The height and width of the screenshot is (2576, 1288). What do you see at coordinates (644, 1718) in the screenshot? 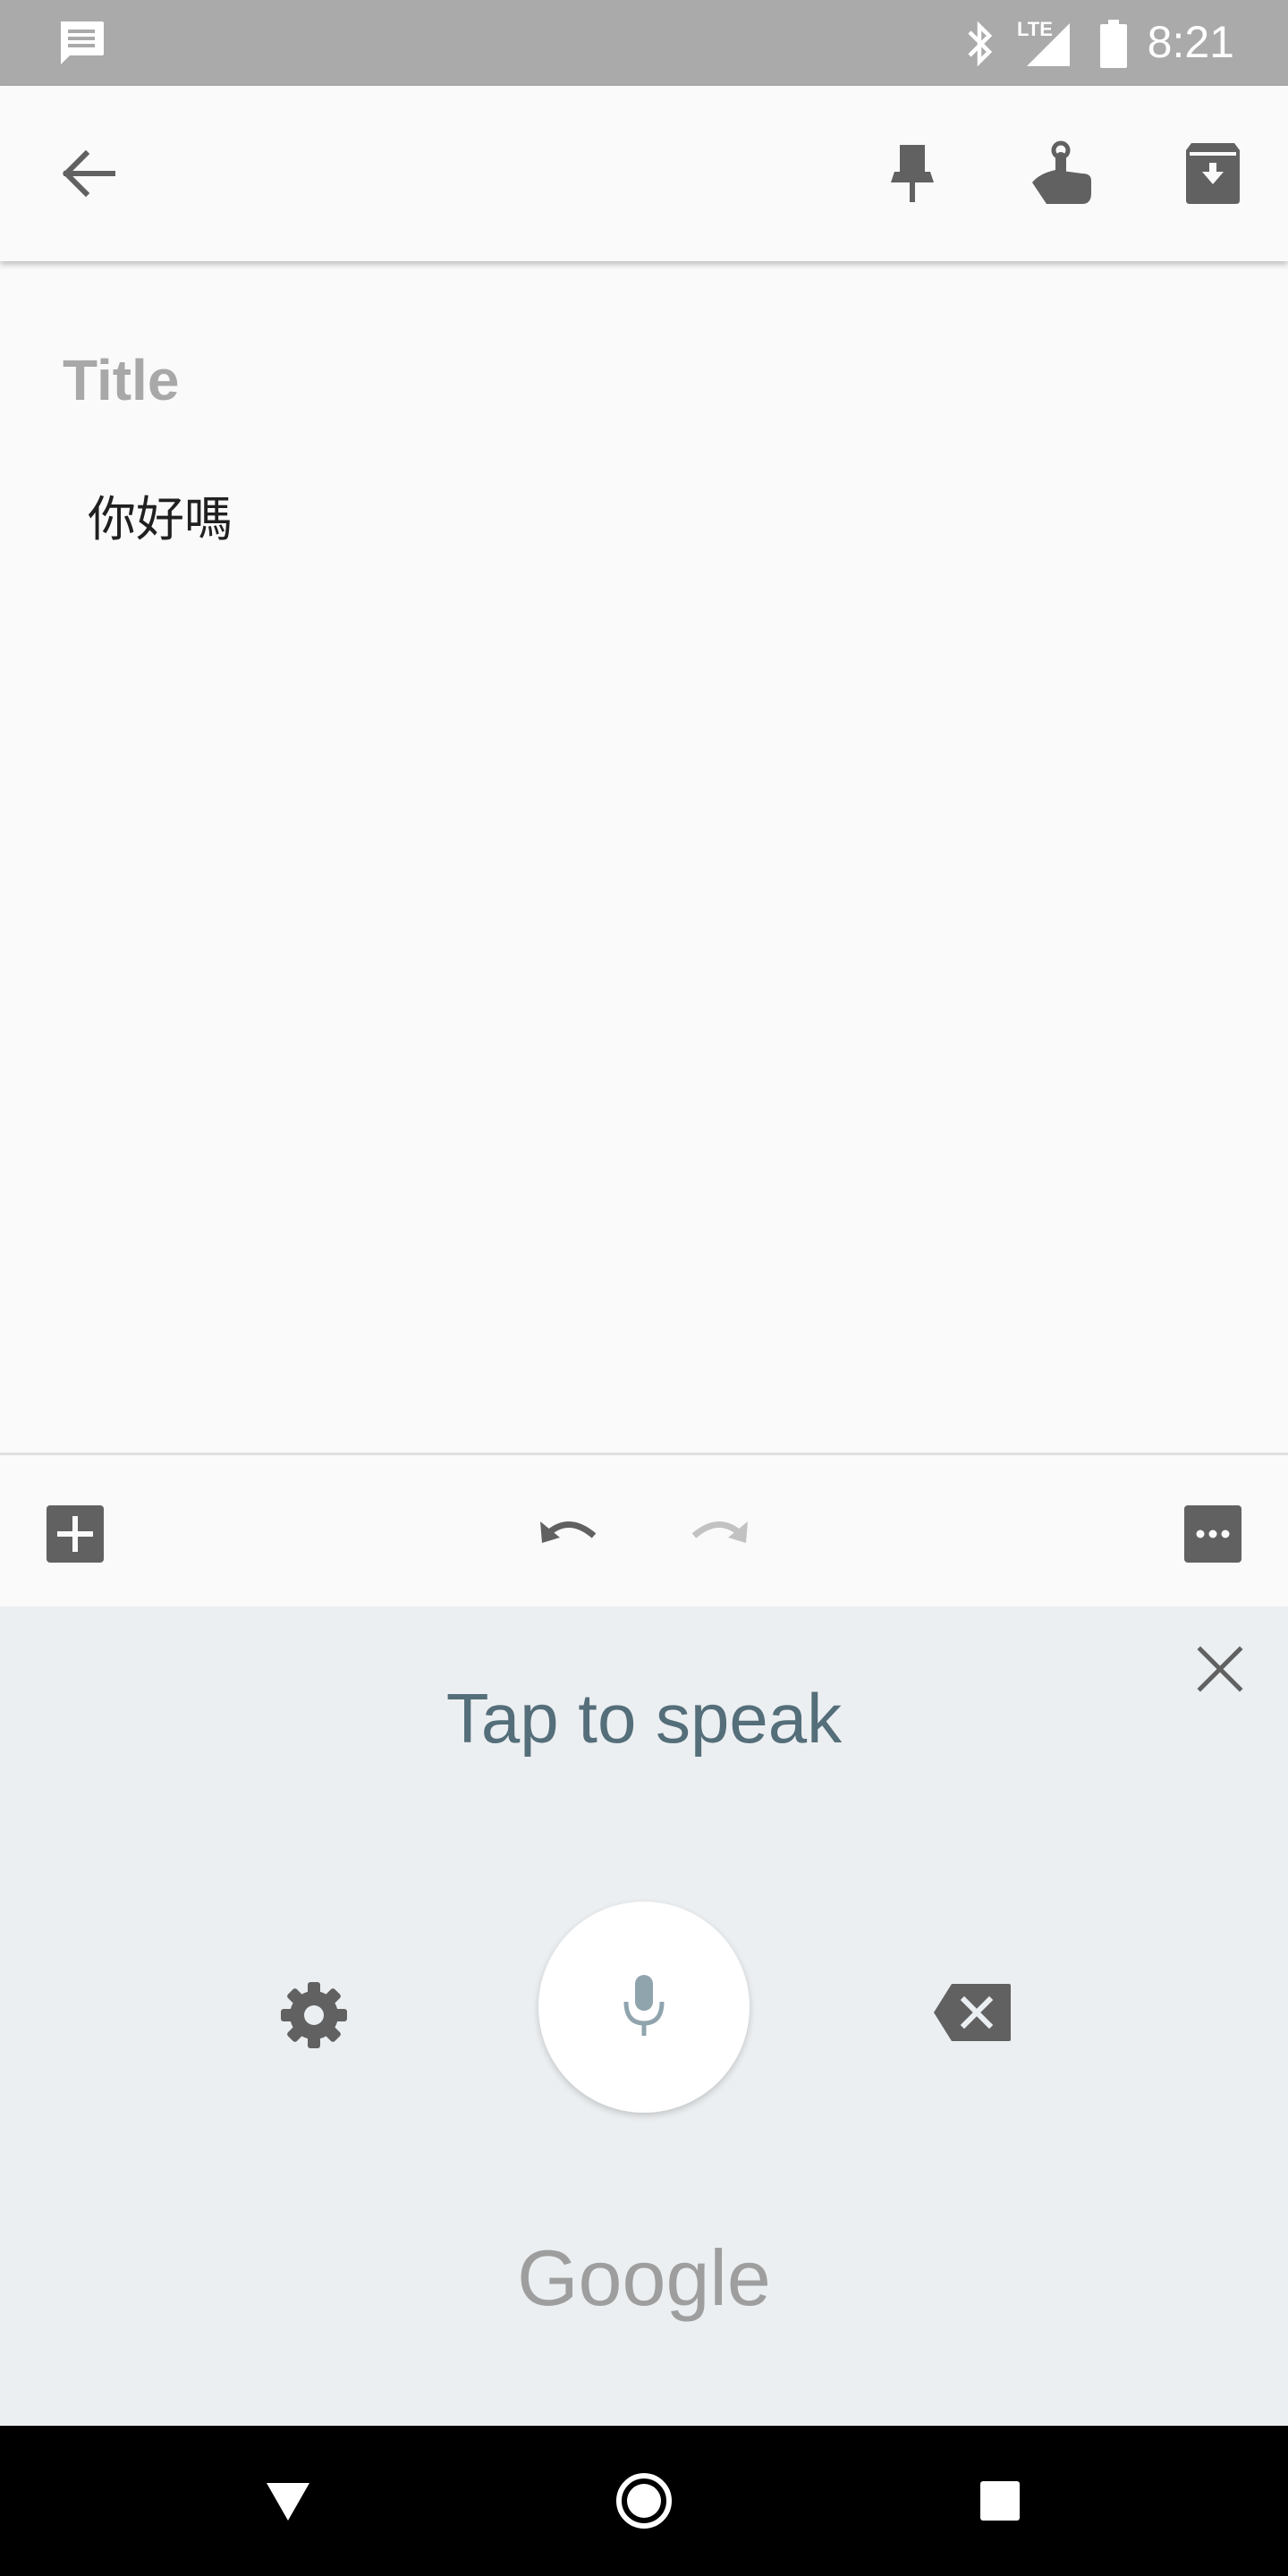
I see `voice-prompt: Tap to speak` at bounding box center [644, 1718].